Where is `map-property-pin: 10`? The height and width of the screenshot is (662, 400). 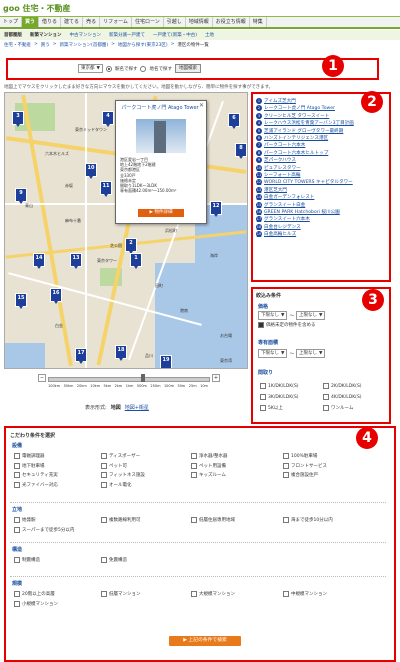 map-property-pin: 10 is located at coordinates (91, 171).